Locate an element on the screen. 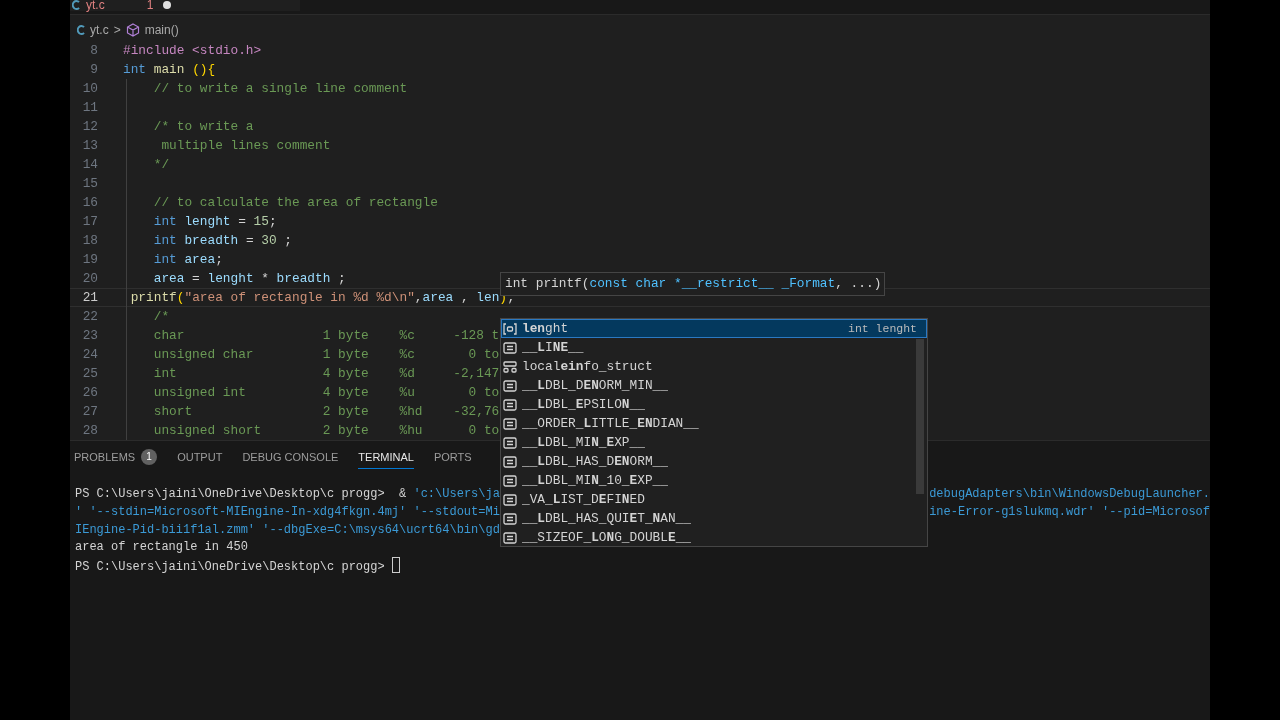 The height and width of the screenshot is (720, 1280). code-line: int area; is located at coordinates (187, 259).